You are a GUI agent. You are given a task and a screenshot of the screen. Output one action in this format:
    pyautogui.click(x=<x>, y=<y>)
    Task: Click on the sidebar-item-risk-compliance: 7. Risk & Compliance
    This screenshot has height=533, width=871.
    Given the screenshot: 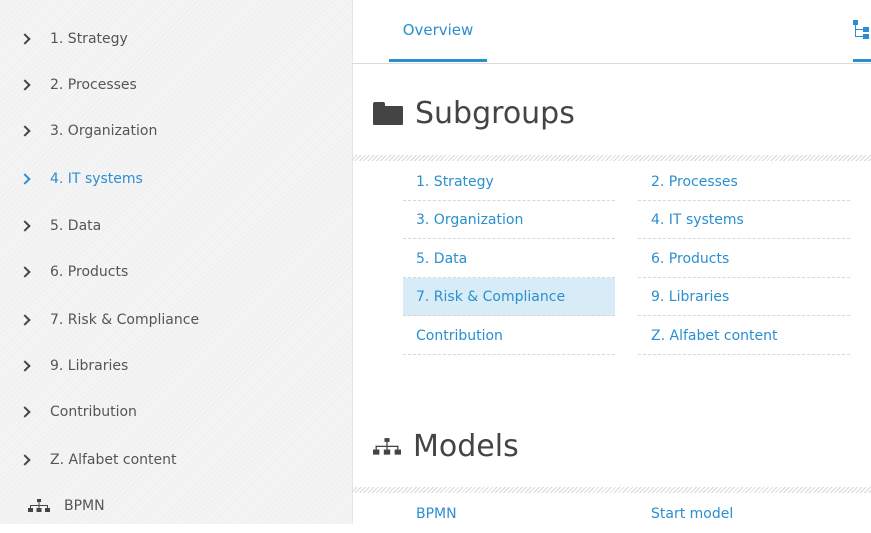 What is the action you would take?
    pyautogui.click(x=176, y=320)
    